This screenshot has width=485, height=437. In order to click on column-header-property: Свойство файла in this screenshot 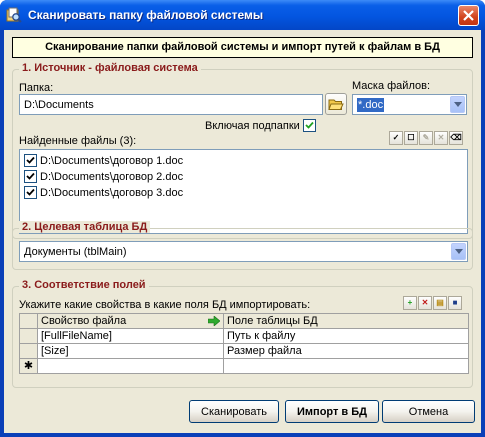, I will do `click(130, 321)`.